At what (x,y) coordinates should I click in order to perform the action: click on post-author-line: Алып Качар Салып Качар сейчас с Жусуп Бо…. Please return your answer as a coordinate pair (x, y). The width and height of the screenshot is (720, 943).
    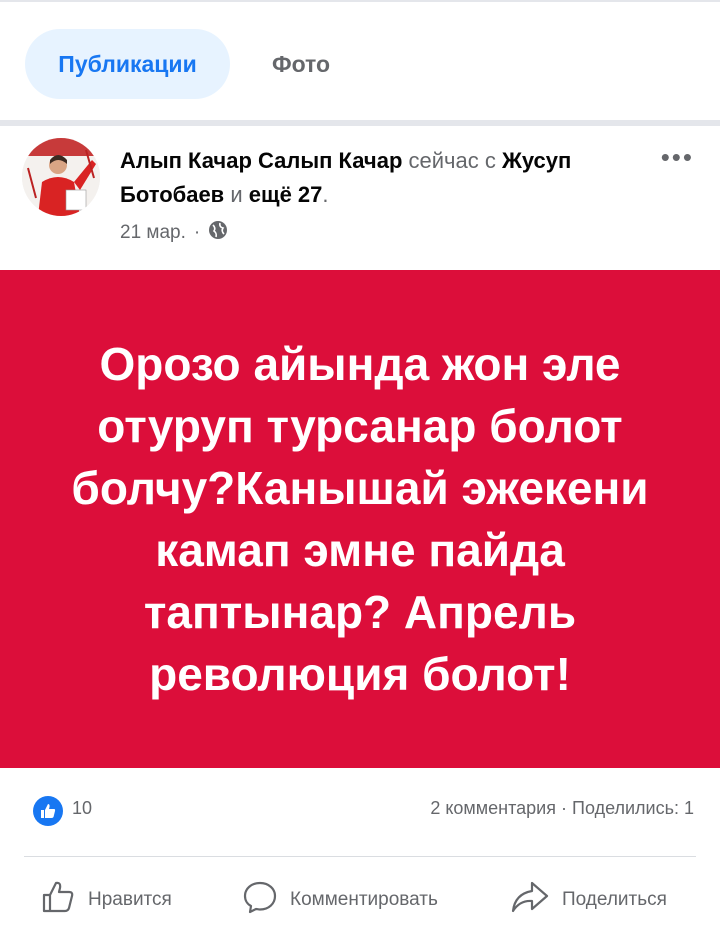
    Looking at the image, I should click on (370, 178).